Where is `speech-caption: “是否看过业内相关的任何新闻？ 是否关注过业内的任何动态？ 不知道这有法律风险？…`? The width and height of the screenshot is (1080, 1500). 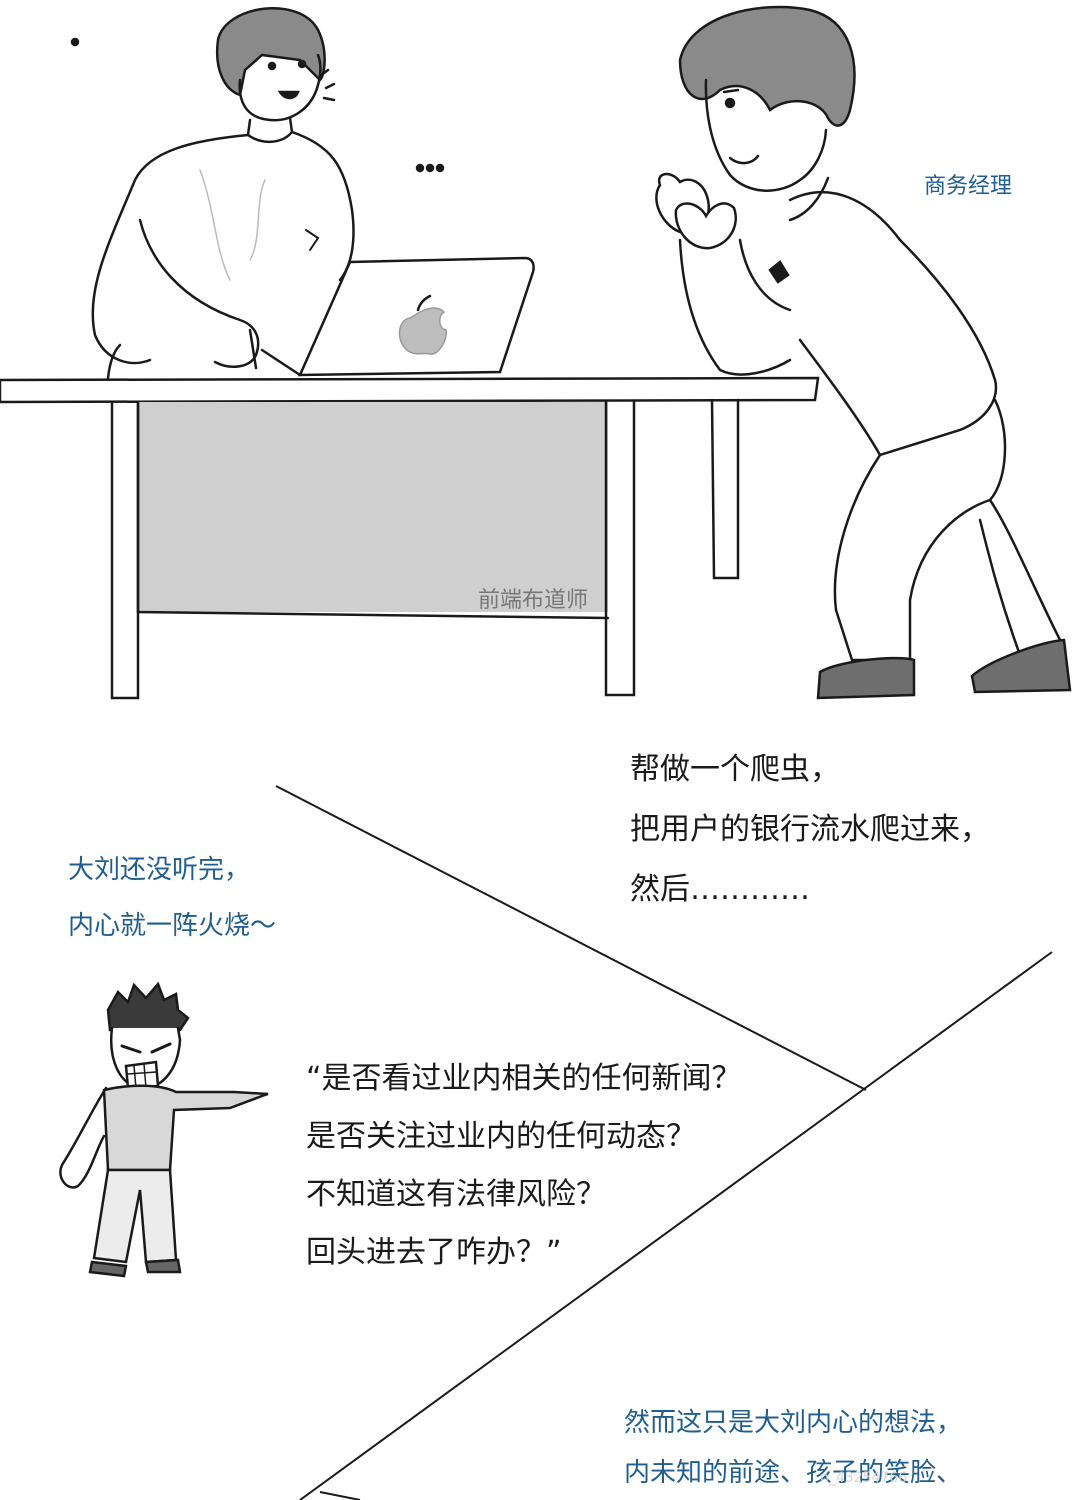 speech-caption: “是否看过业内相关的任何新闻？ 是否关注过业内的任何动态？ 不知道这有法律风险？… is located at coordinates (524, 1166).